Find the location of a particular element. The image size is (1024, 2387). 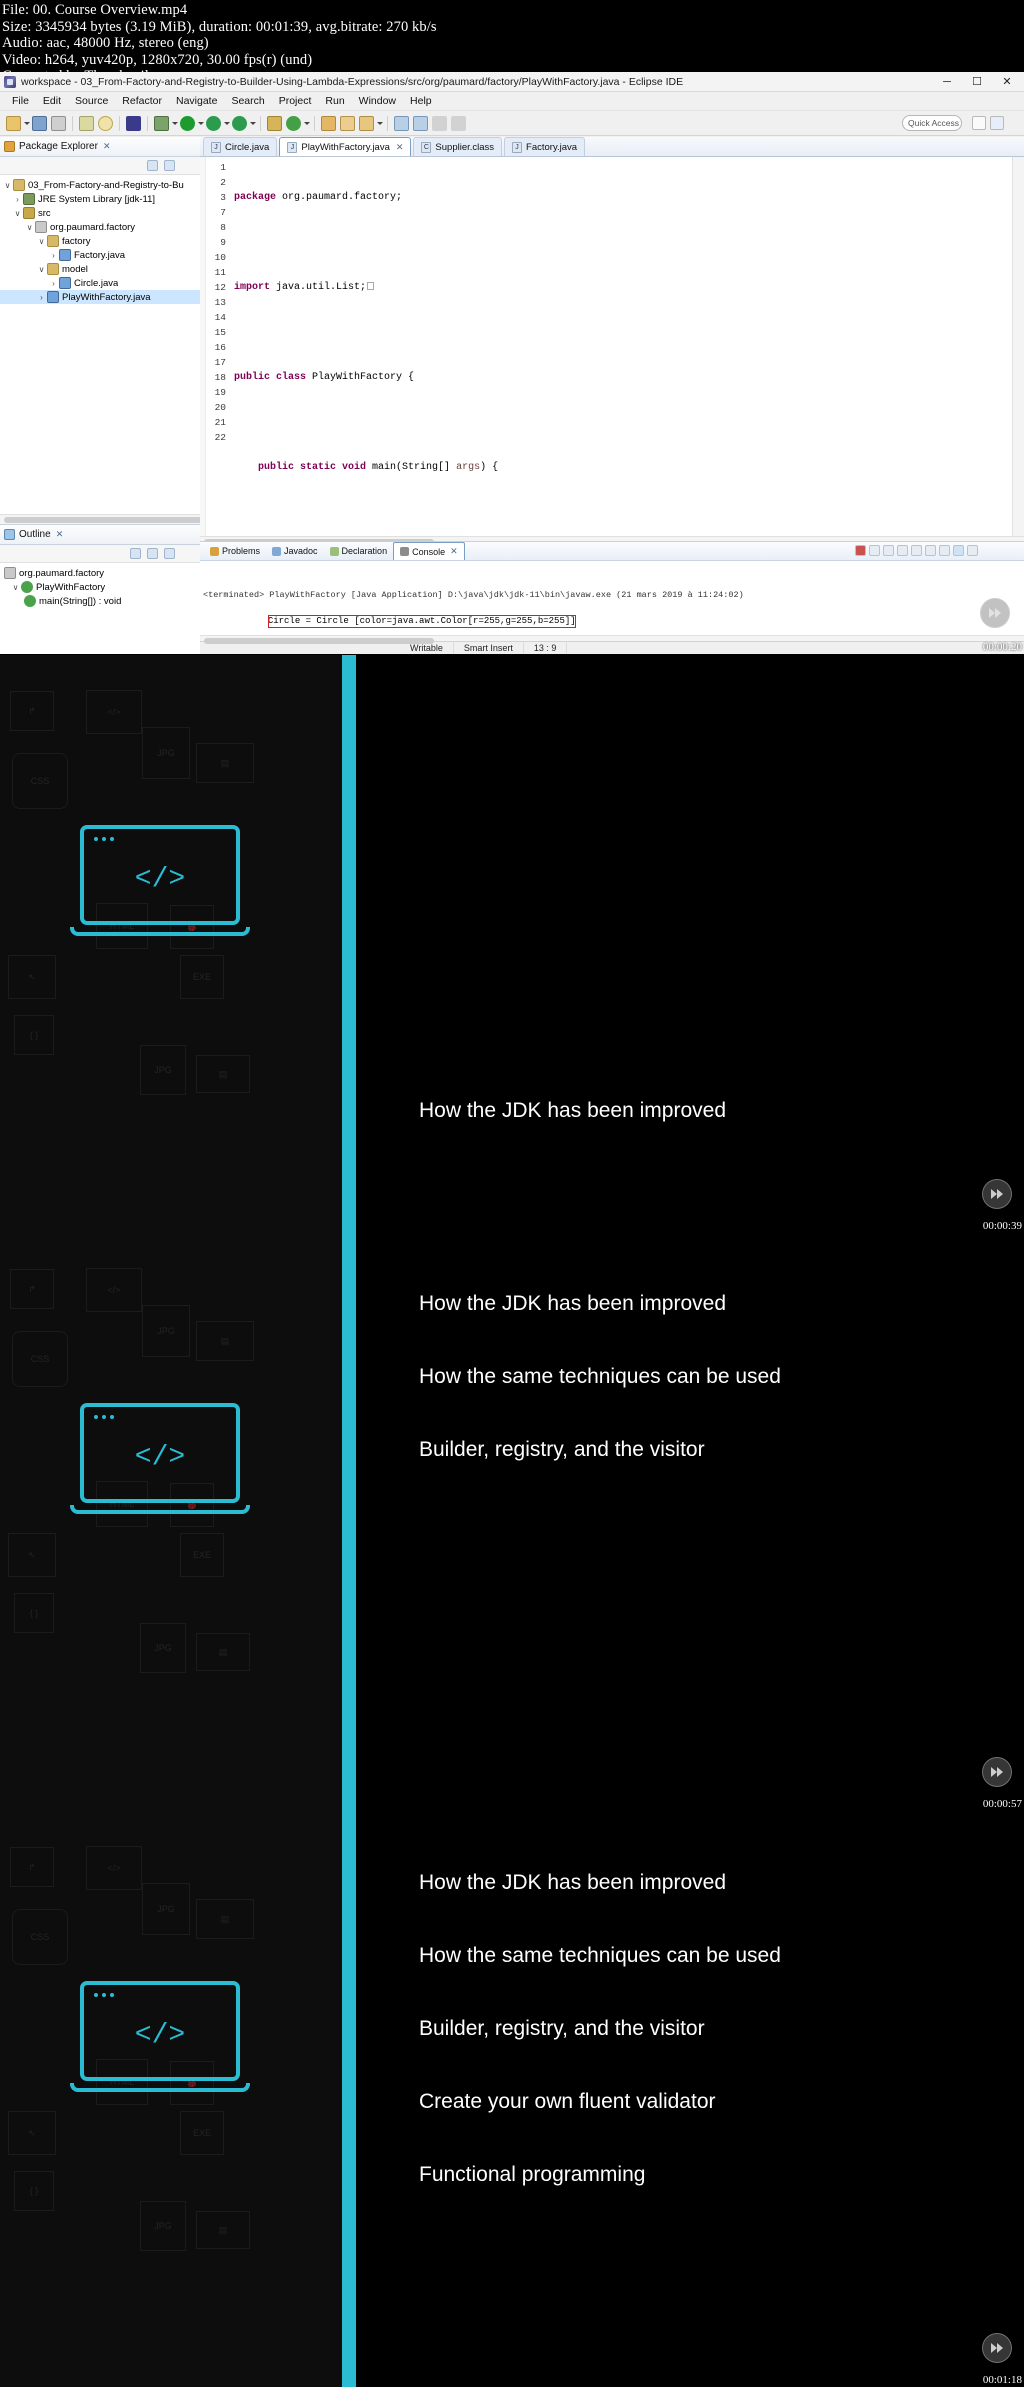

new-icon is located at coordinates (13, 123).